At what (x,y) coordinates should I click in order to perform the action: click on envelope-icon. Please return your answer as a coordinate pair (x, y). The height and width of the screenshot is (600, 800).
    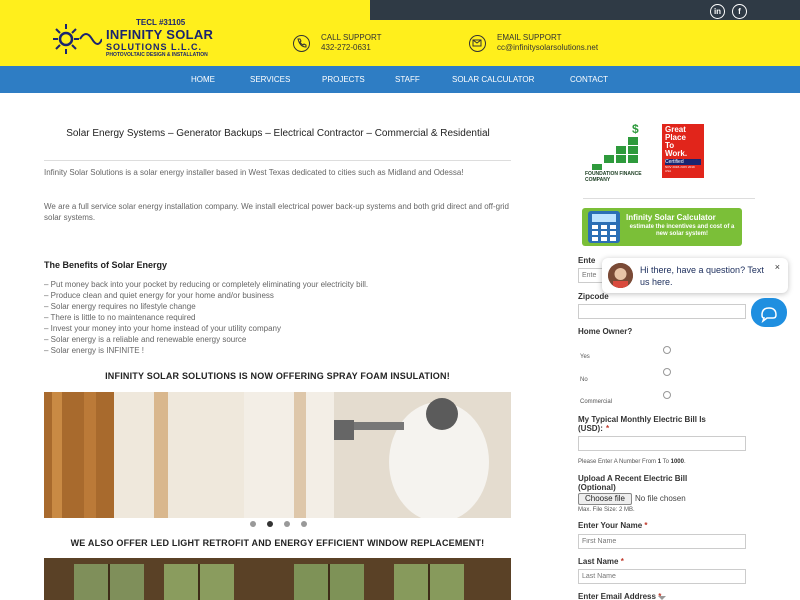
    Looking at the image, I should click on (477, 43).